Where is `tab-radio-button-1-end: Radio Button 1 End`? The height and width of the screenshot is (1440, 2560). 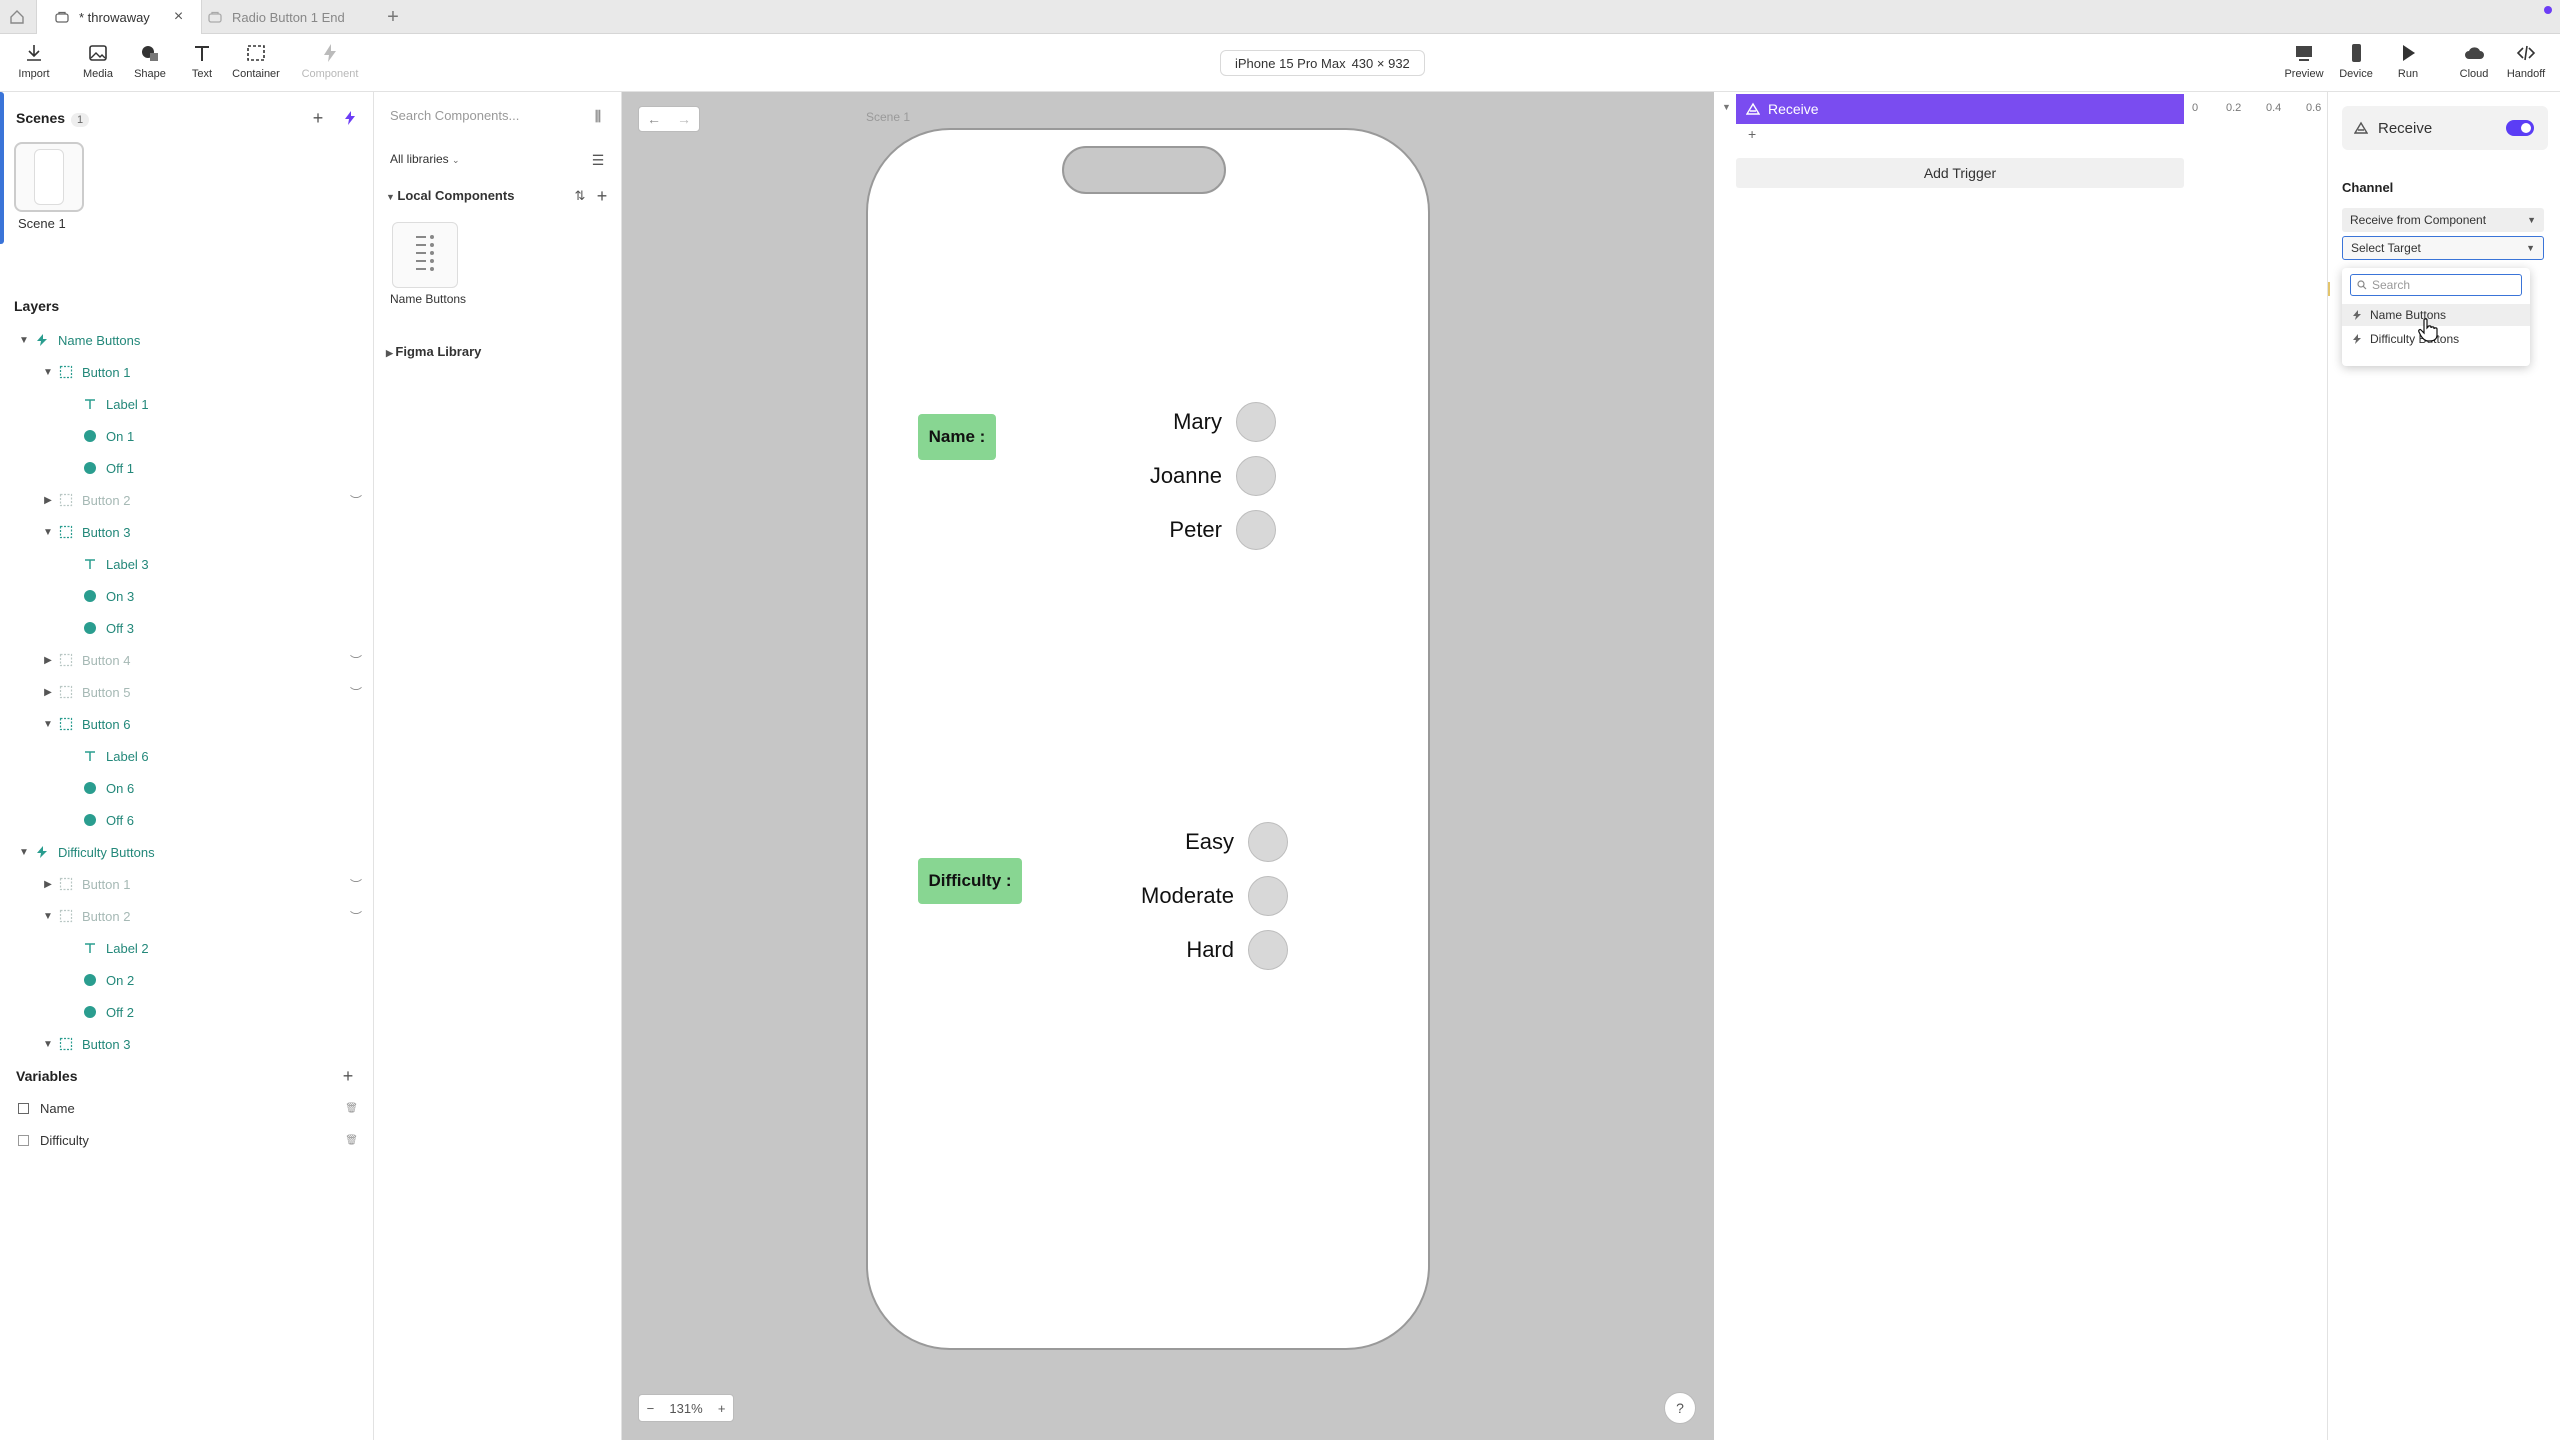
tab-radio-button-1-end: Radio Button 1 End is located at coordinates (276, 17).